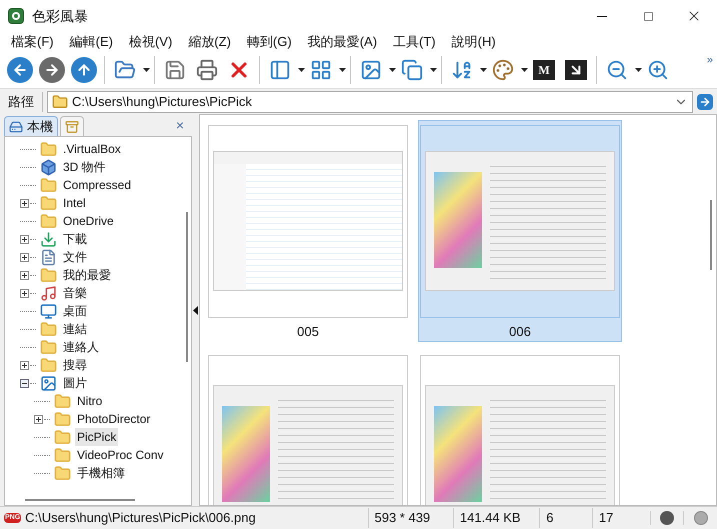  What do you see at coordinates (462, 70) in the screenshot?
I see `sort-icon` at bounding box center [462, 70].